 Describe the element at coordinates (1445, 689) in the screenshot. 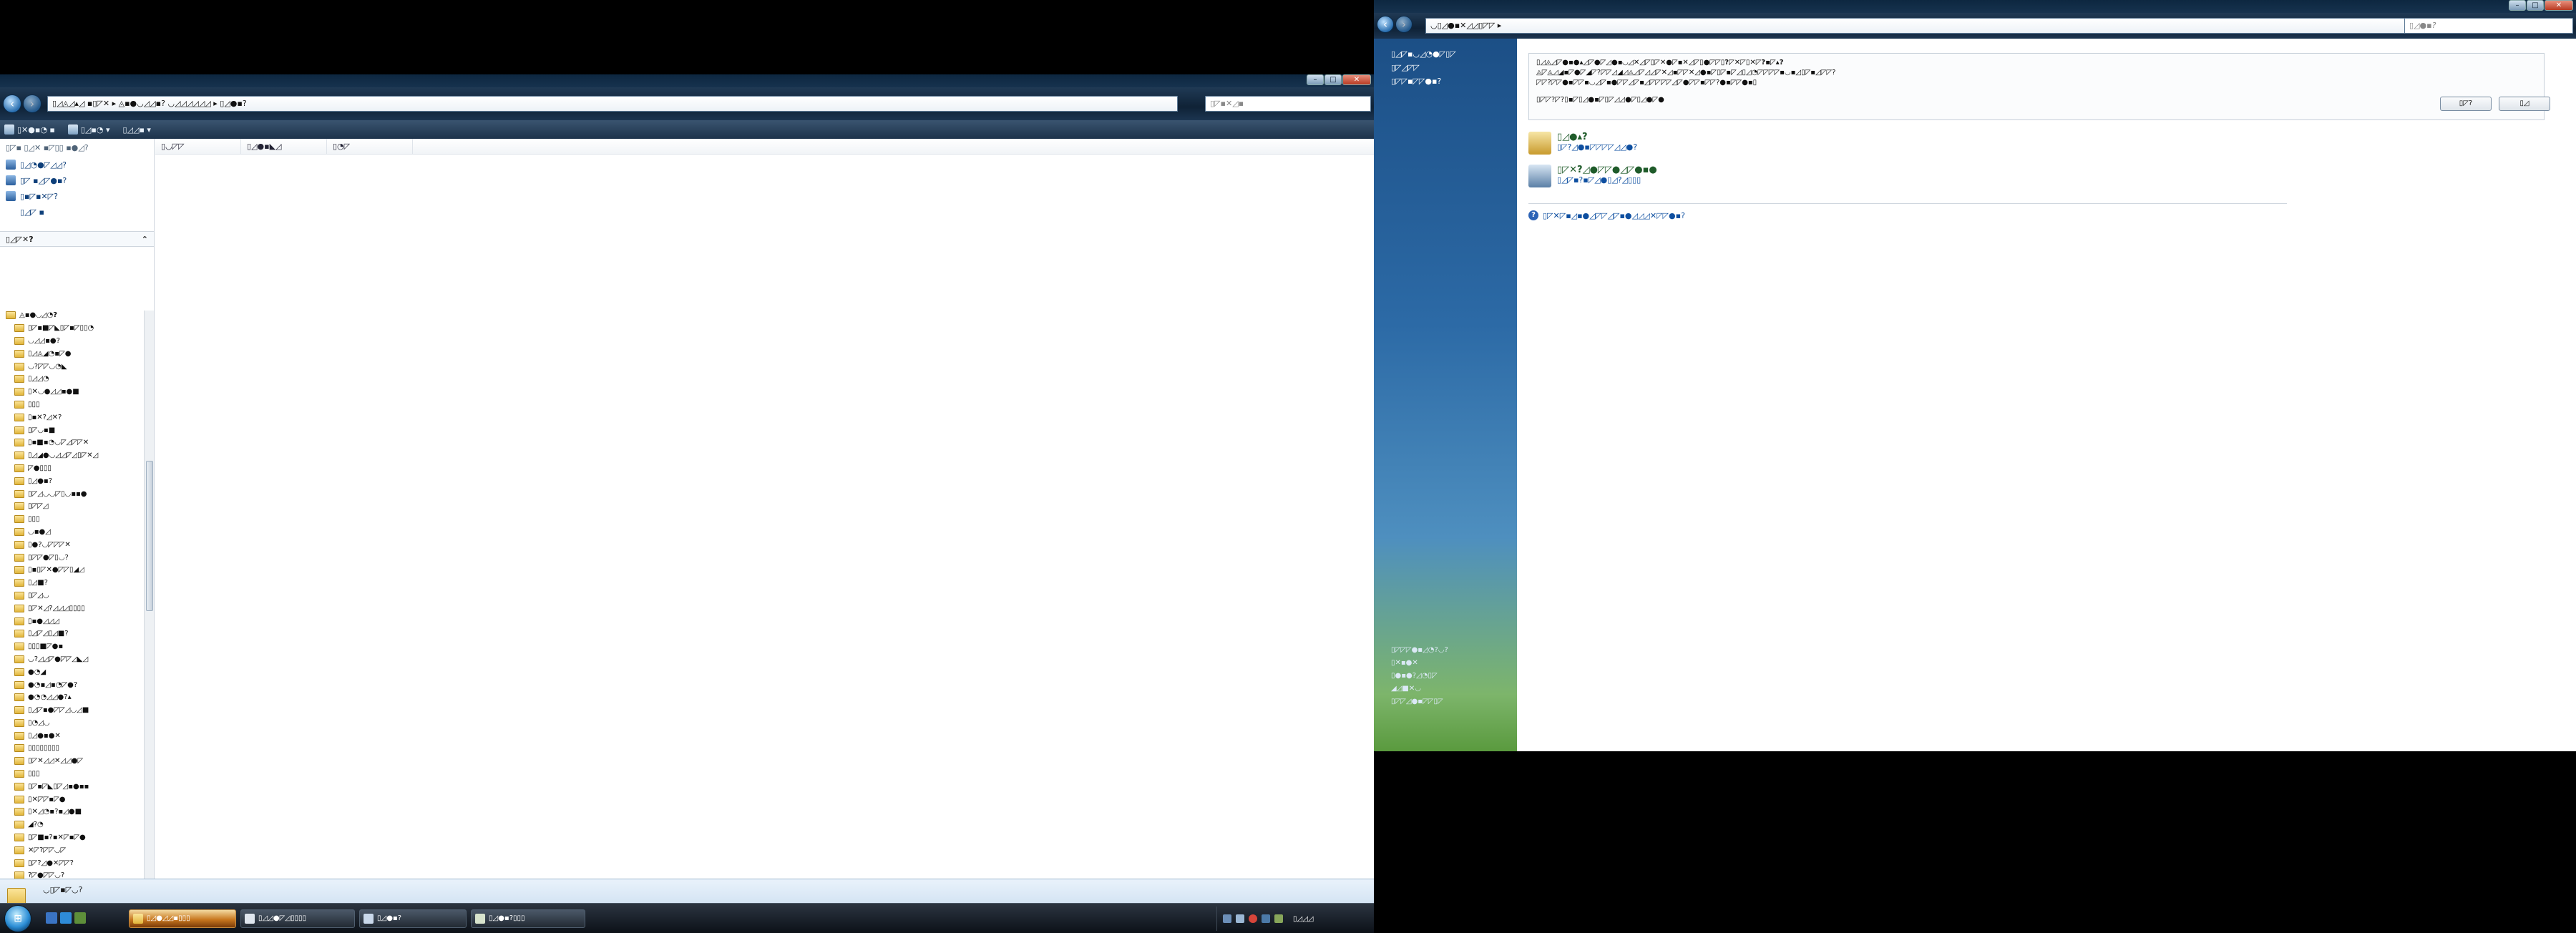

I see `sidebar-see-also: ◢◿■✕◡` at that location.